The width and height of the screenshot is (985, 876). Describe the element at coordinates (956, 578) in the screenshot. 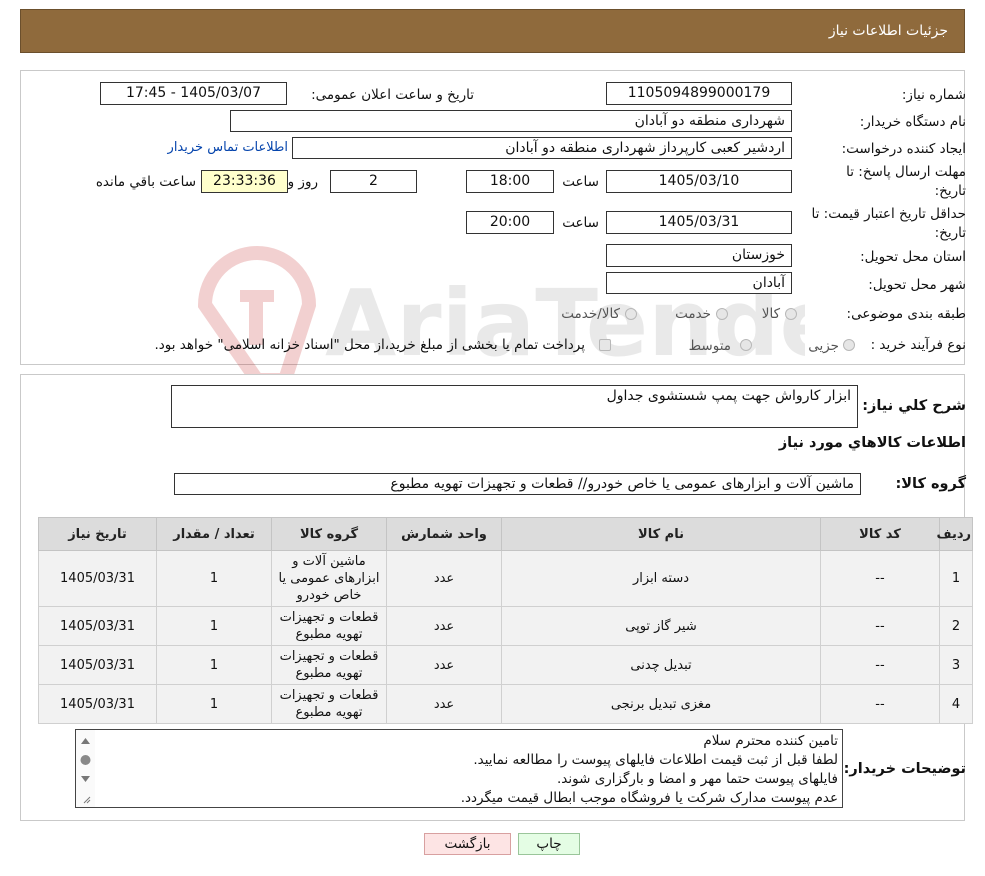

I see `cell-row: 1` at that location.